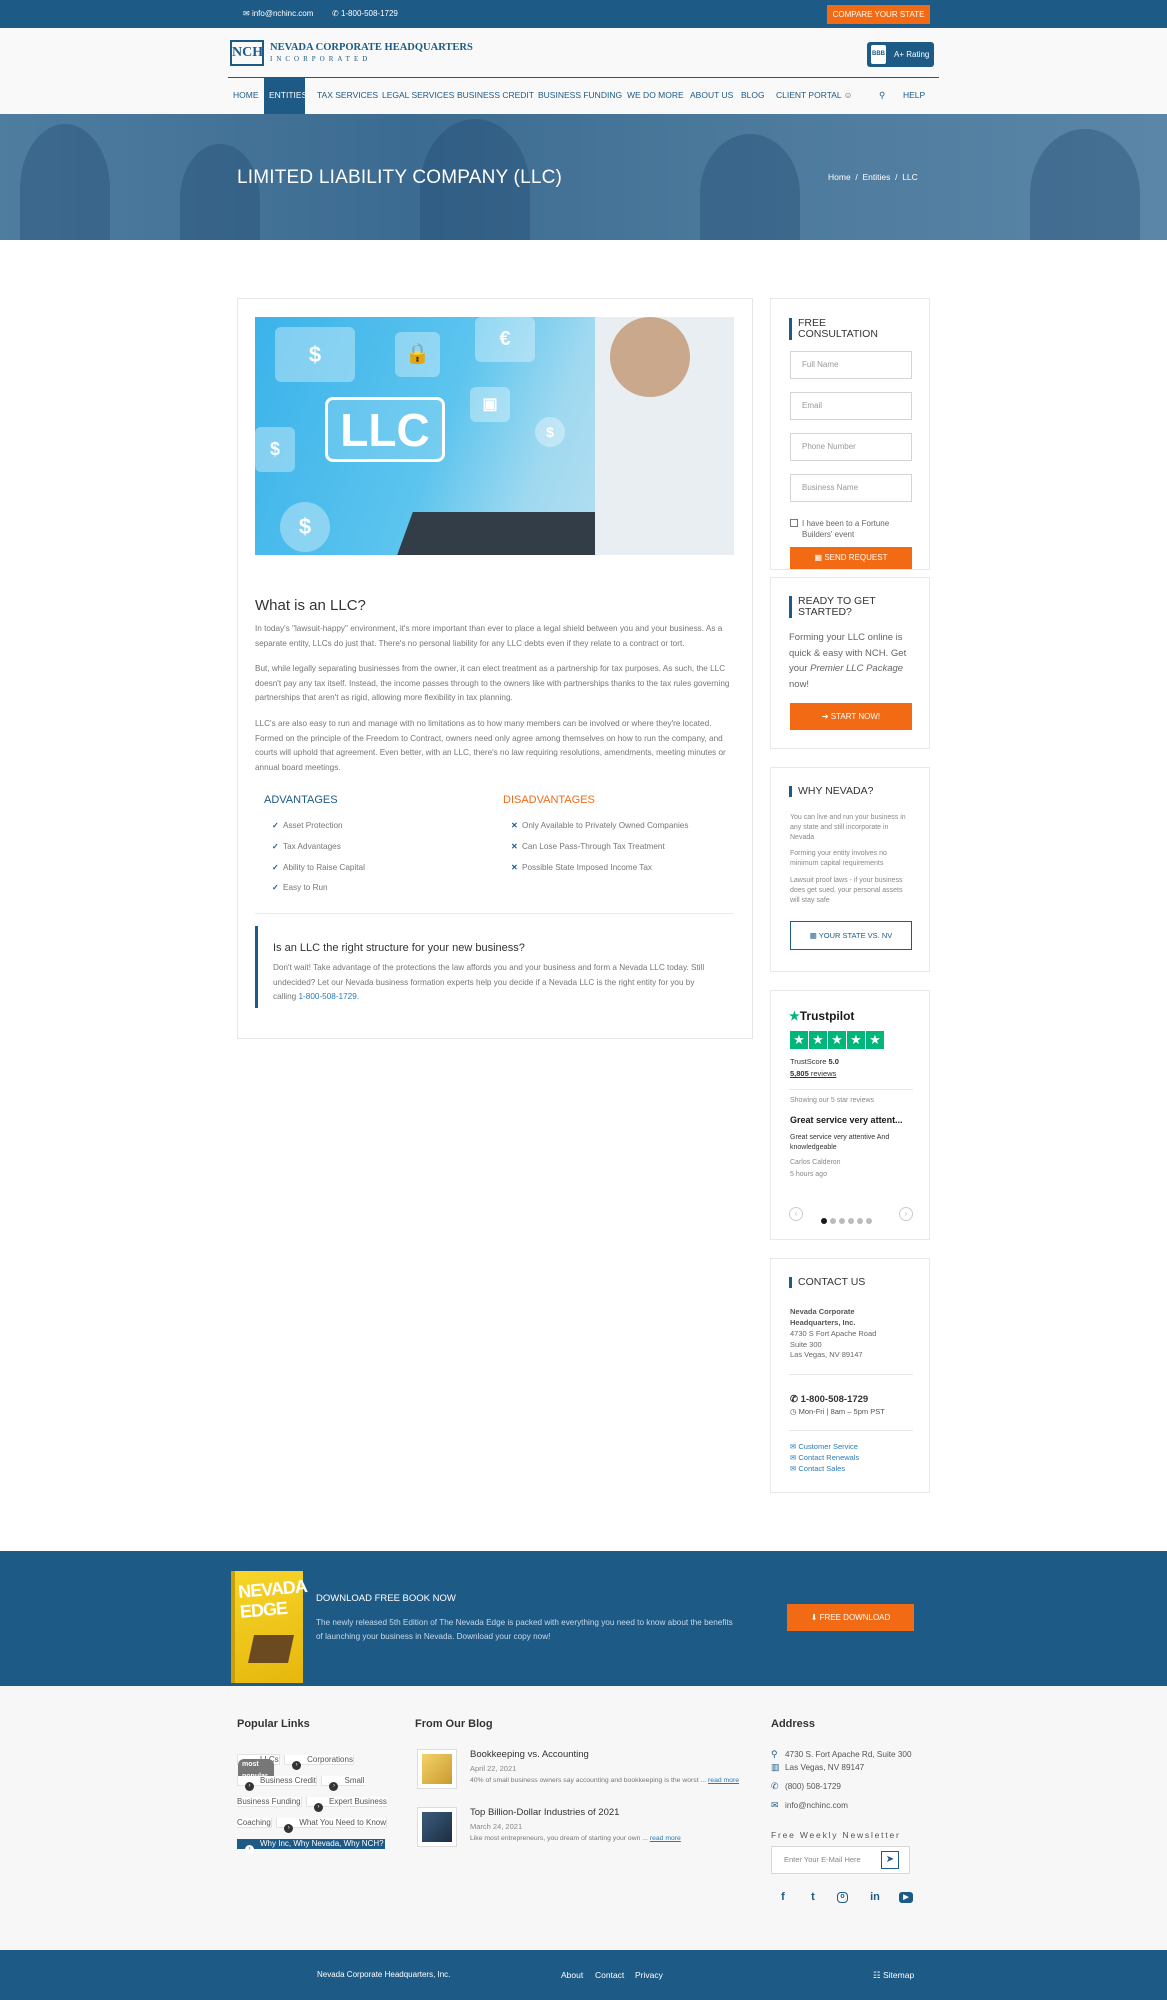 The width and height of the screenshot is (1167, 2000). Describe the element at coordinates (319, 1762) in the screenshot. I see `popular-link-corporations: › Corporations` at that location.